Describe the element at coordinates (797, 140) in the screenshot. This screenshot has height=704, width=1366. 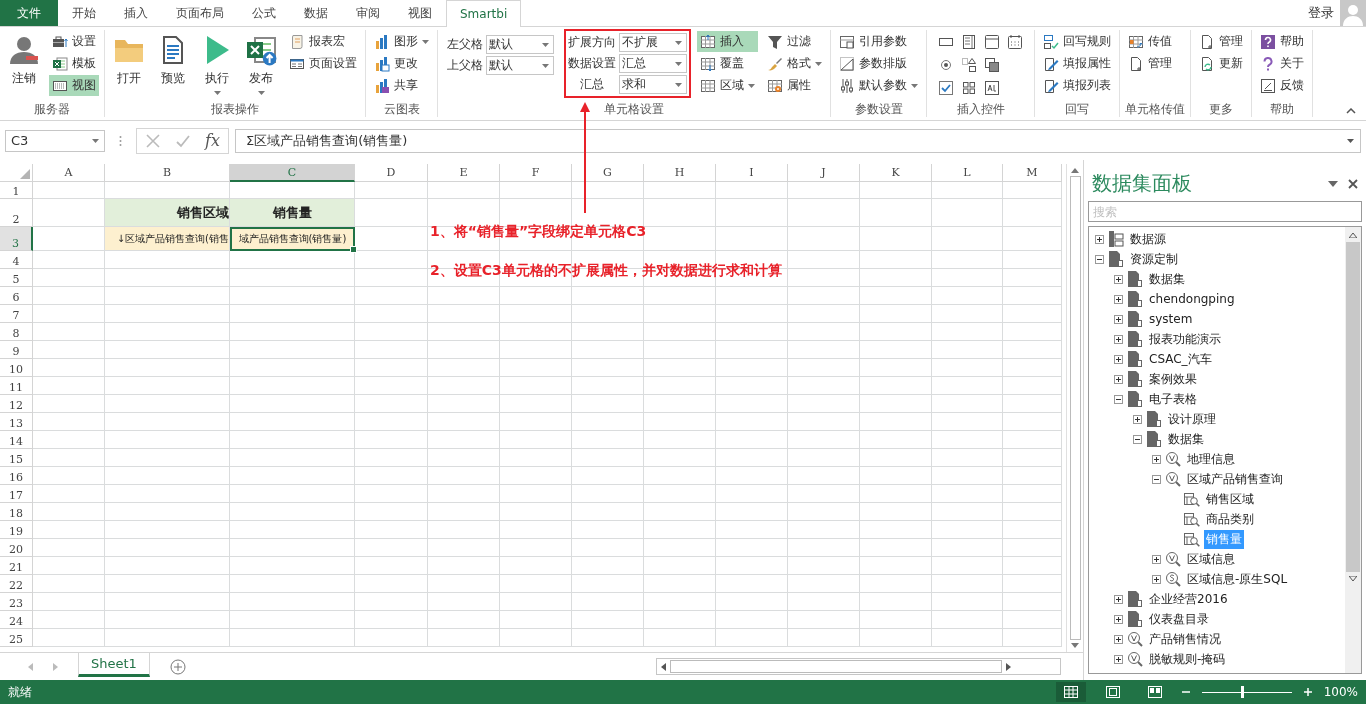
I see `formula-field: Σ区域产品销售查询(销售量)` at that location.